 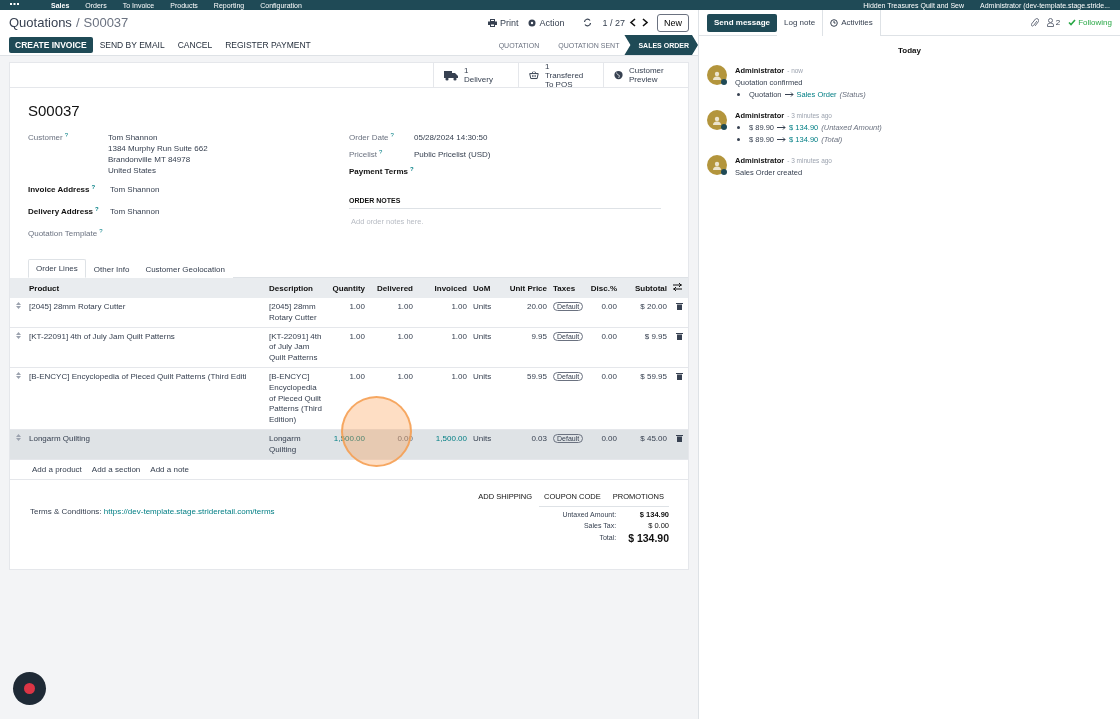 I want to click on action-button: Action, so click(x=546, y=22).